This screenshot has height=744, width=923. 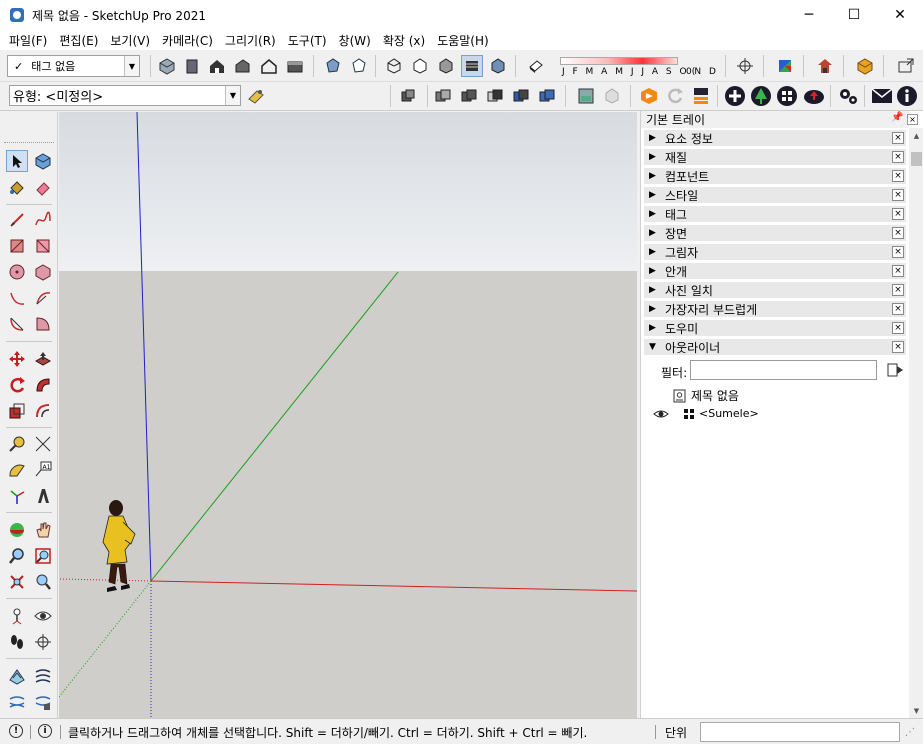 What do you see at coordinates (307, 40) in the screenshot?
I see `menu-tools: 도구(T)` at bounding box center [307, 40].